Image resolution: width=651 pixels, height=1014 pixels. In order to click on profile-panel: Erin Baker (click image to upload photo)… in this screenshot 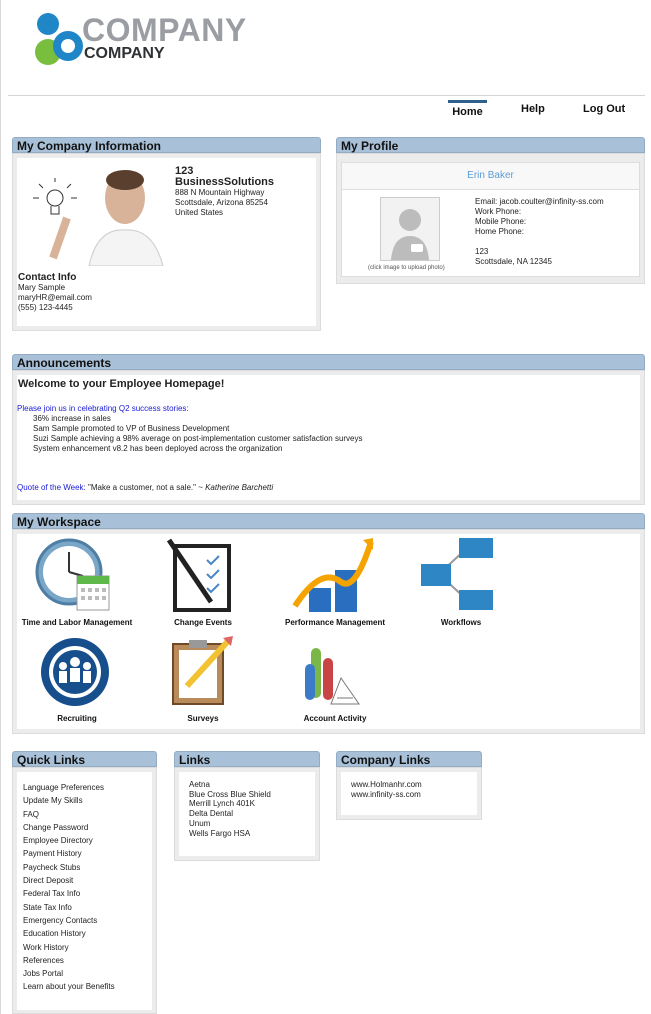, I will do `click(490, 218)`.